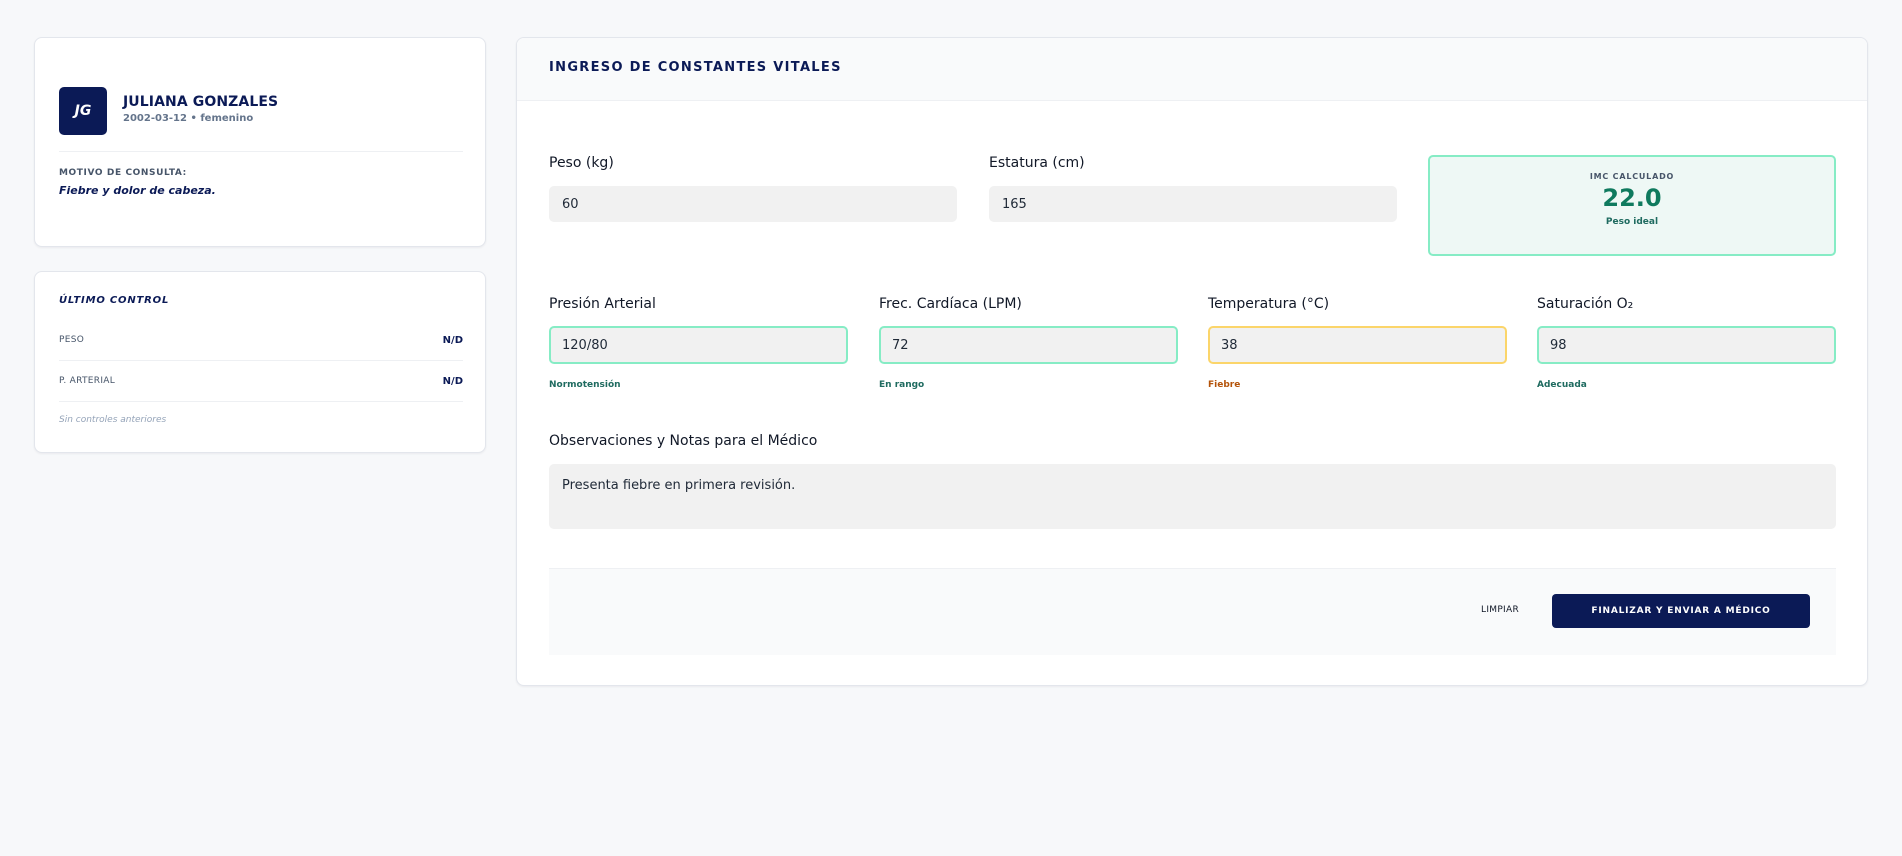 This screenshot has height=856, width=1902. I want to click on height-label: Estatura (cm), so click(1037, 163).